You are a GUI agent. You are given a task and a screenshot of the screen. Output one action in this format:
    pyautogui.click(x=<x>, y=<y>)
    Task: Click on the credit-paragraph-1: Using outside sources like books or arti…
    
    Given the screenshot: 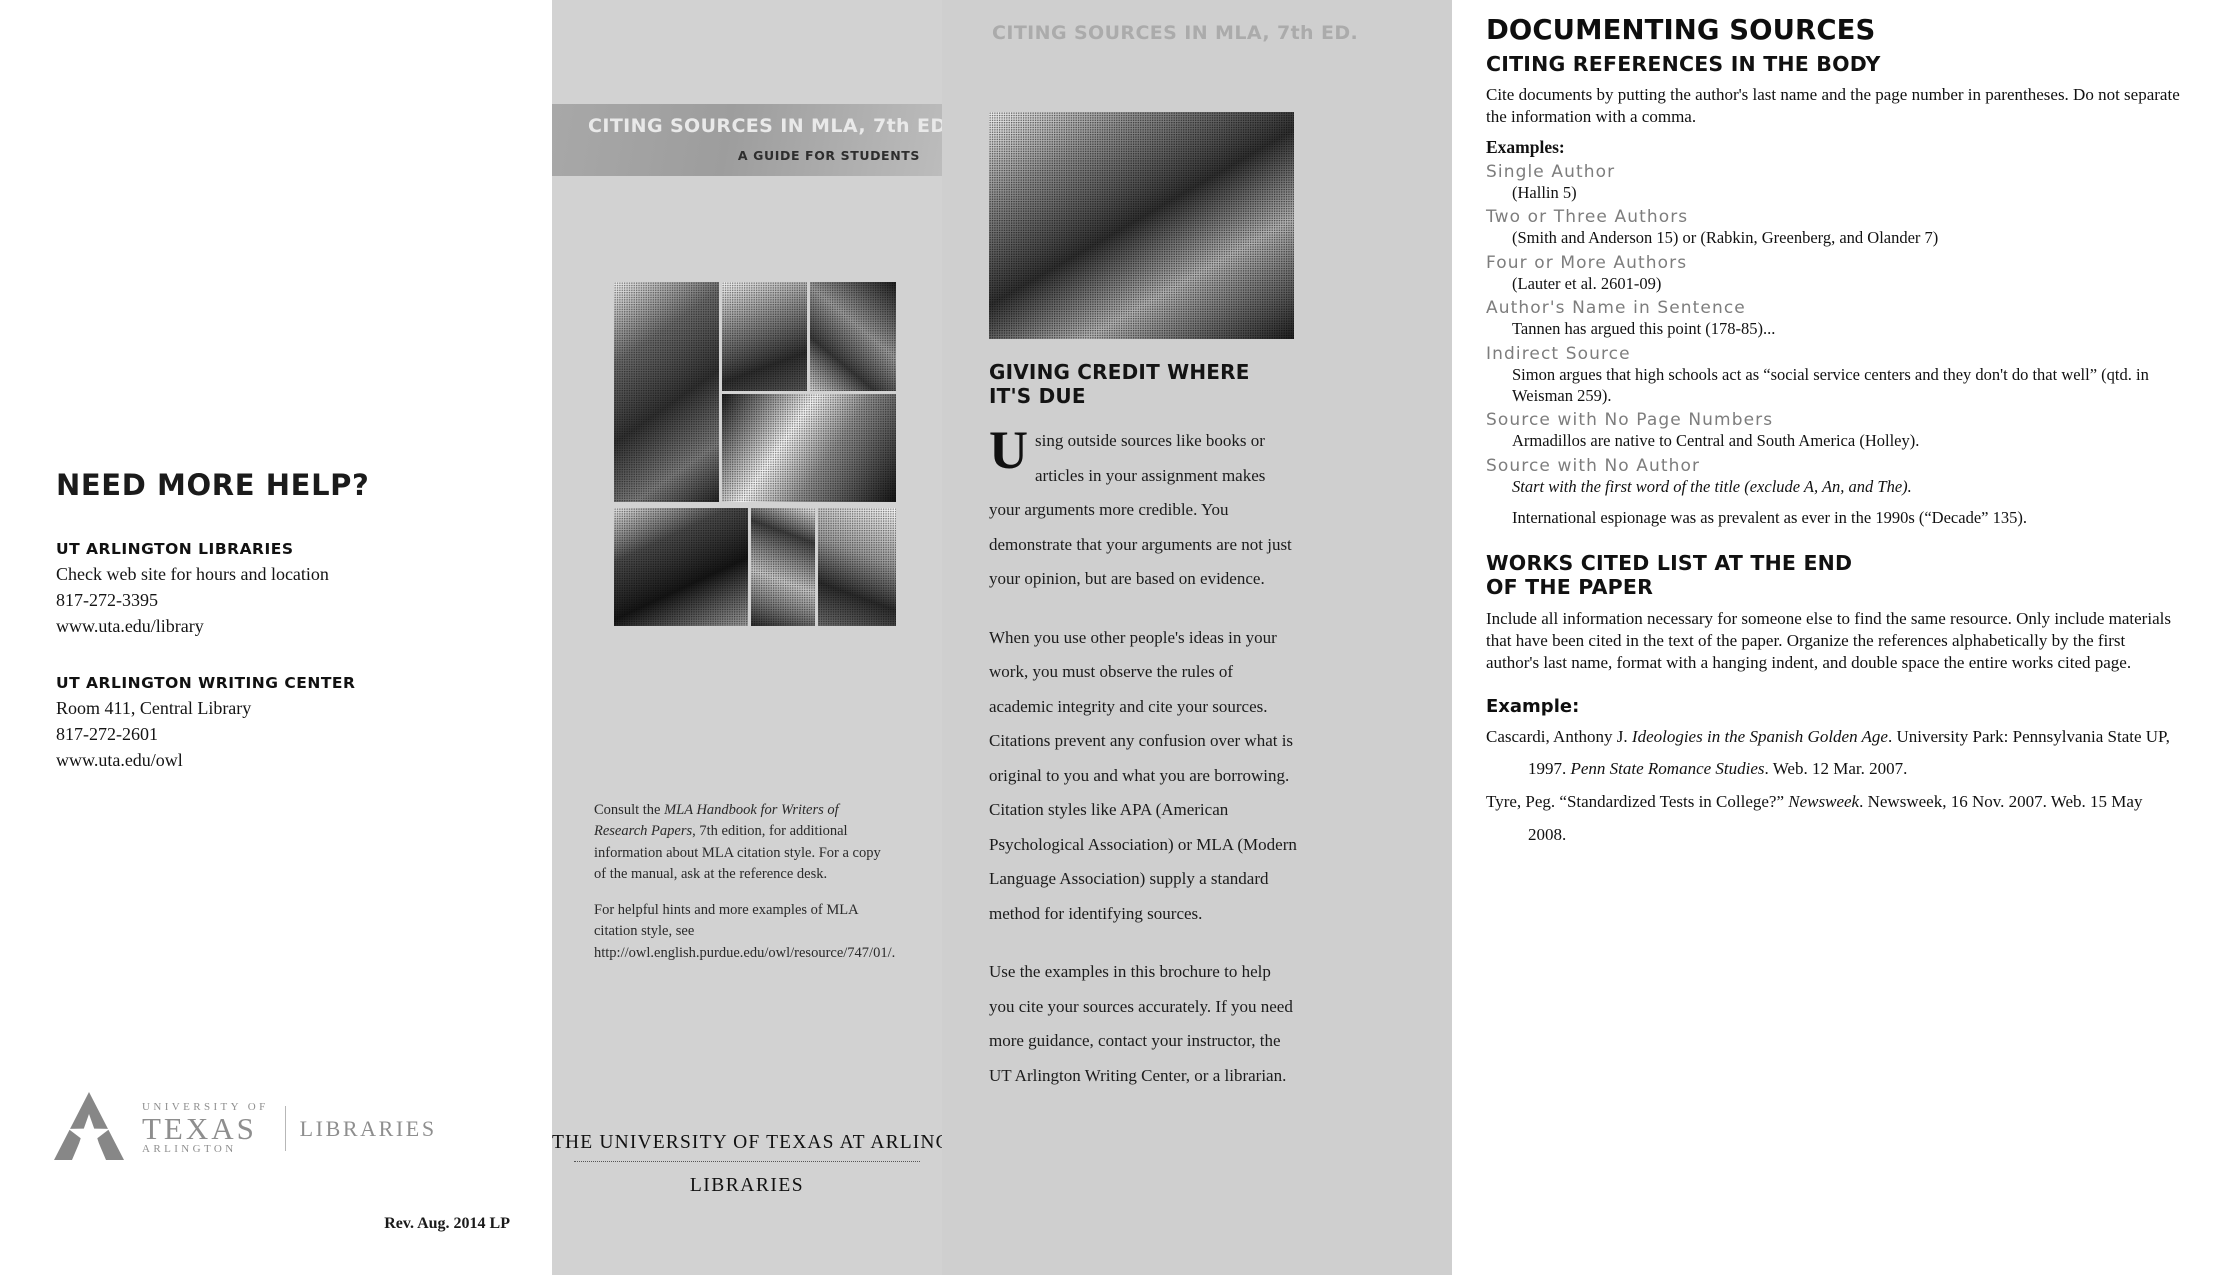 What is the action you would take?
    pyautogui.click(x=1143, y=508)
    